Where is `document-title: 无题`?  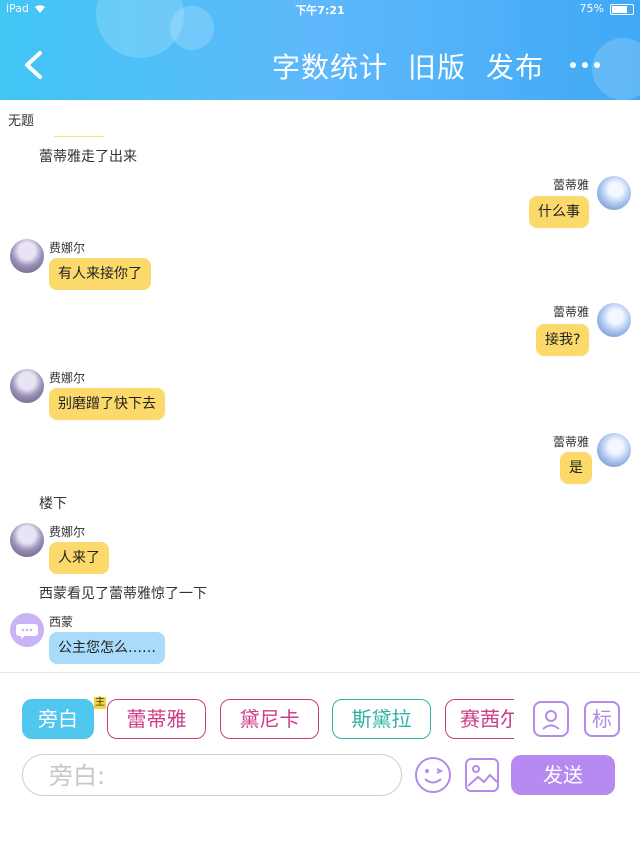 document-title: 无题 is located at coordinates (21, 119).